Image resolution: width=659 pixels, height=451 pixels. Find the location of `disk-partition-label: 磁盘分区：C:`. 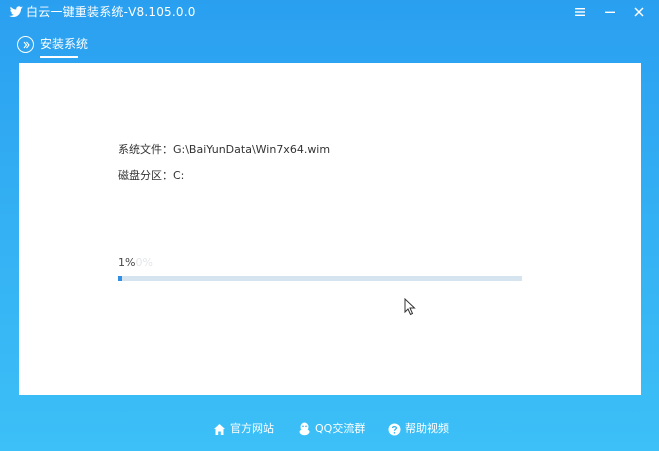

disk-partition-label: 磁盘分区：C: is located at coordinates (151, 175).